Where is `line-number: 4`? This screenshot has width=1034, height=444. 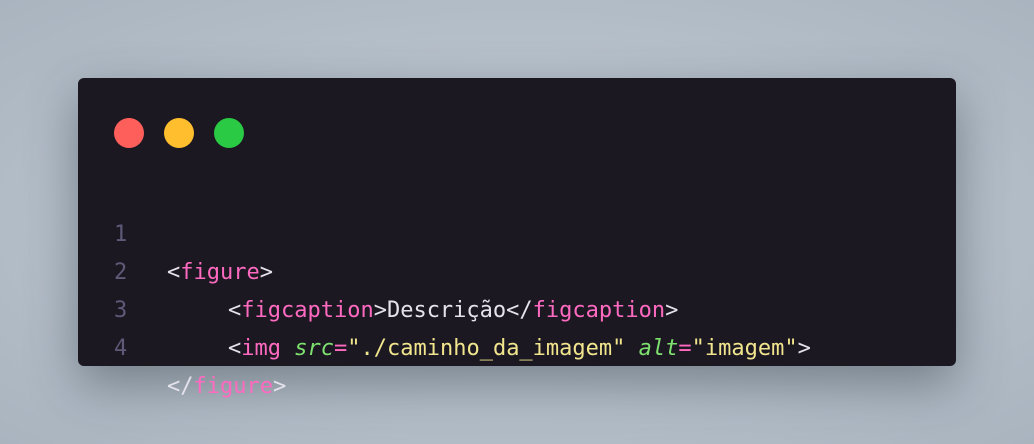
line-number: 4 is located at coordinates (121, 348).